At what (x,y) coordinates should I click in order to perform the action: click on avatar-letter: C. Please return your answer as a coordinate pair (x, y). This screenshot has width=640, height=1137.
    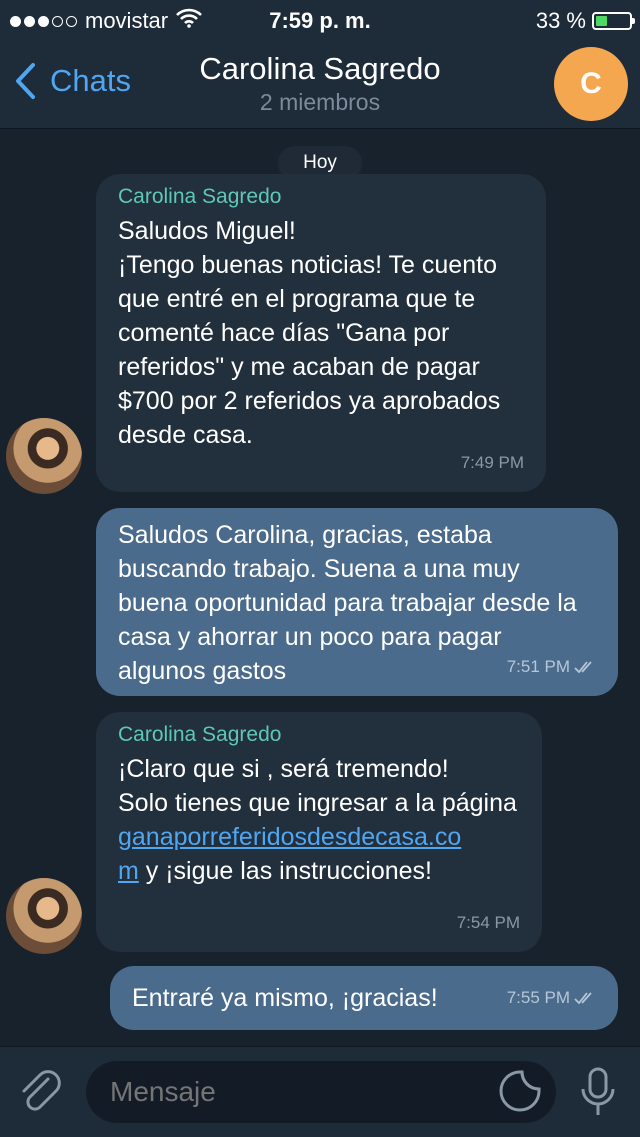
    Looking at the image, I should click on (591, 83).